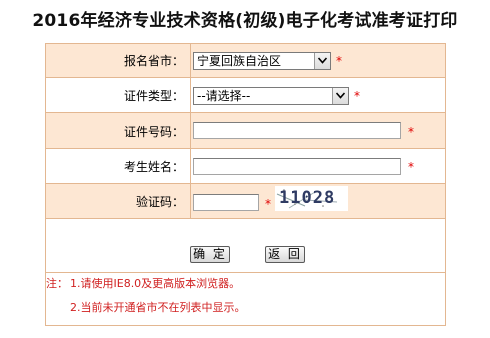 The width and height of the screenshot is (490, 338). What do you see at coordinates (271, 96) in the screenshot?
I see `id-type-select: --请选择--` at bounding box center [271, 96].